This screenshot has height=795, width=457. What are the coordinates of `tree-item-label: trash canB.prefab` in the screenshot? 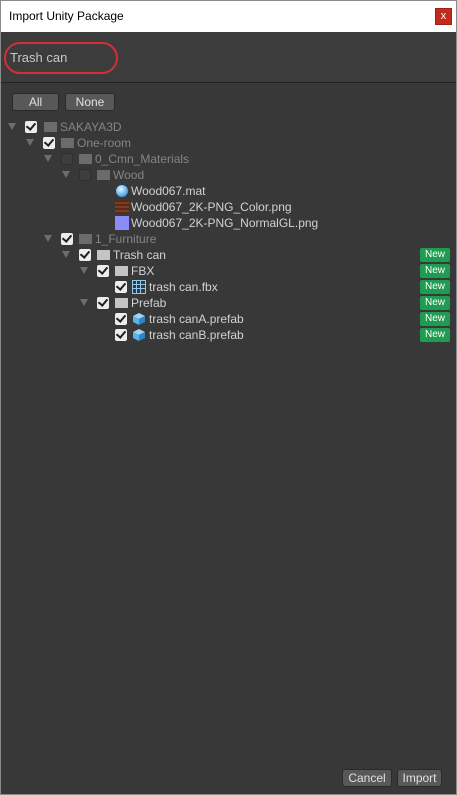 It's located at (196, 335).